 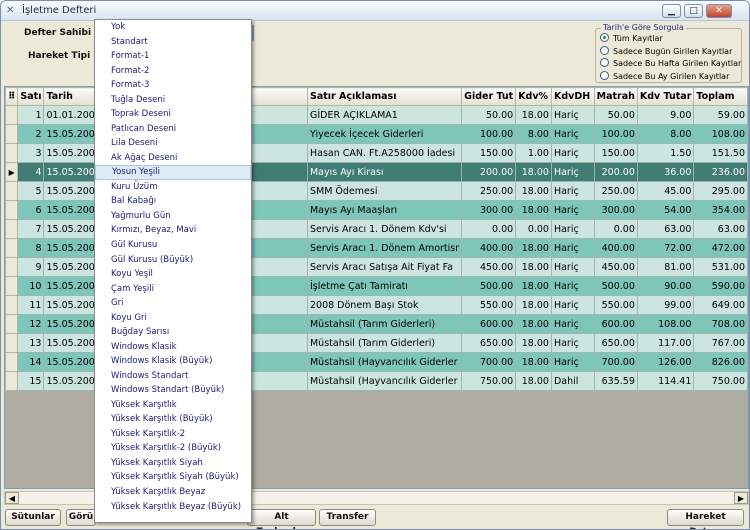 I want to click on gorunum-button: Görü, so click(x=81, y=517).